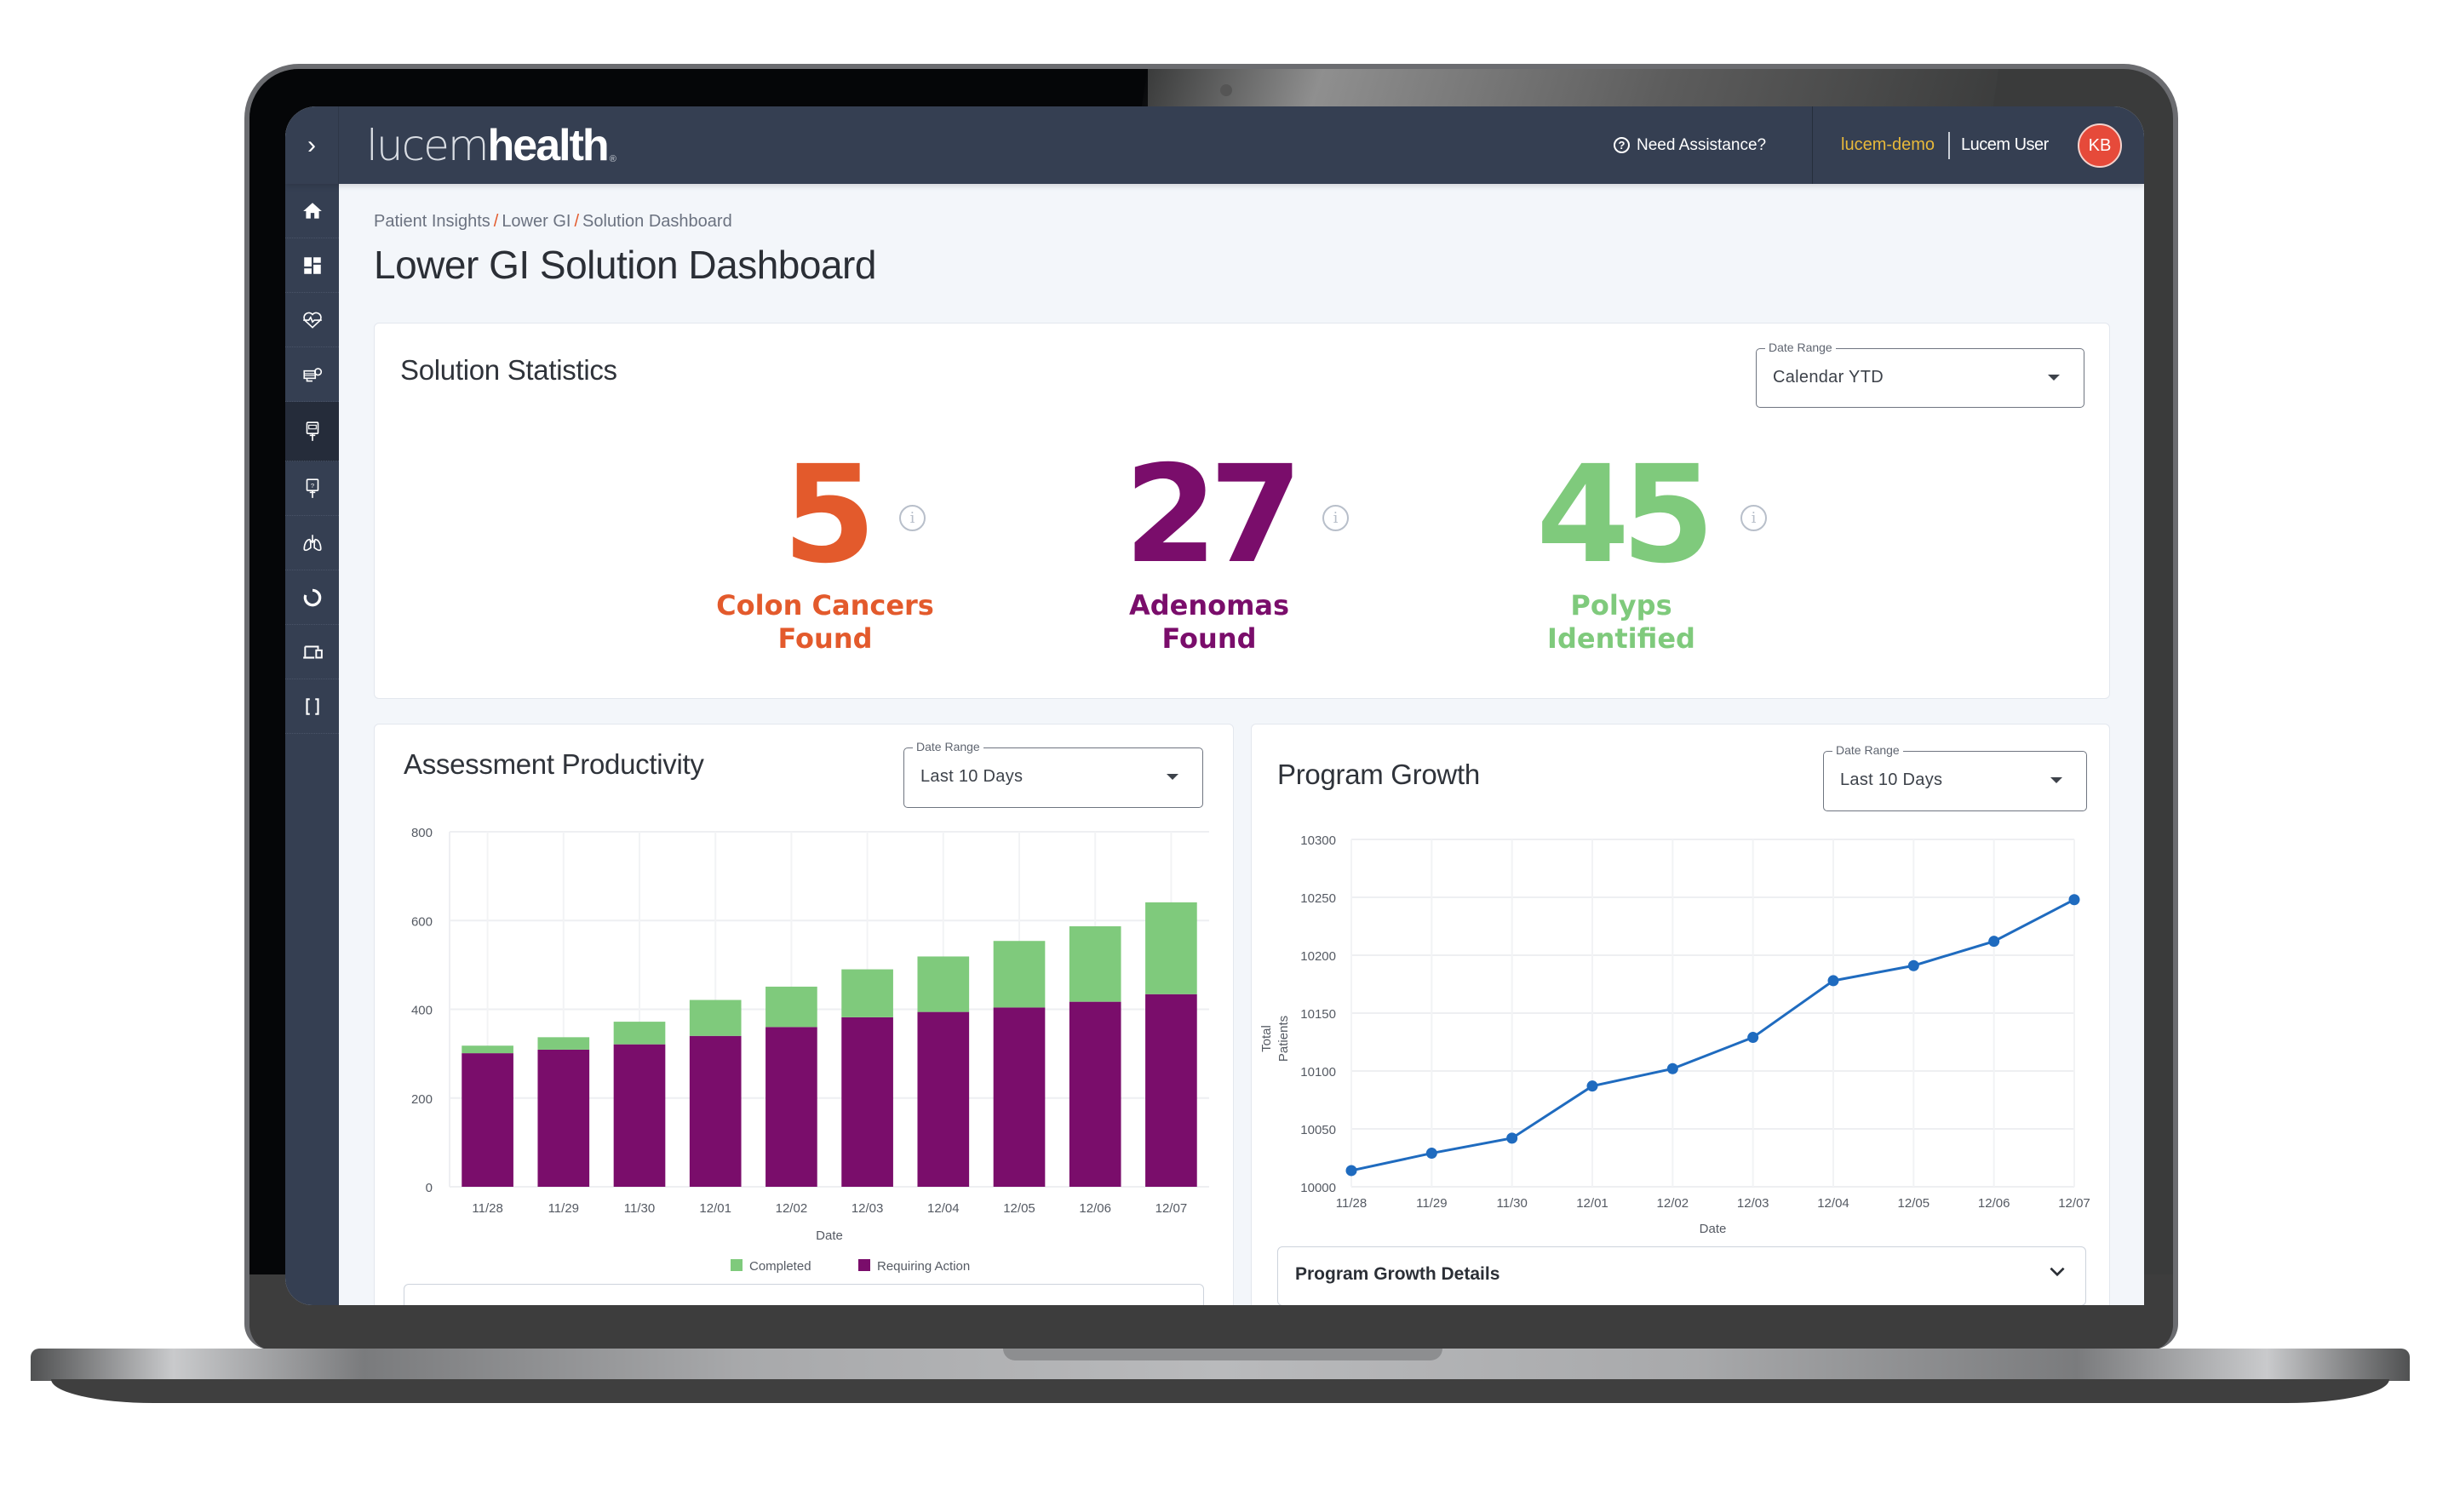 The image size is (2437, 1512). Describe the element at coordinates (1622, 145) in the screenshot. I see `help-circle-icon: ?` at that location.